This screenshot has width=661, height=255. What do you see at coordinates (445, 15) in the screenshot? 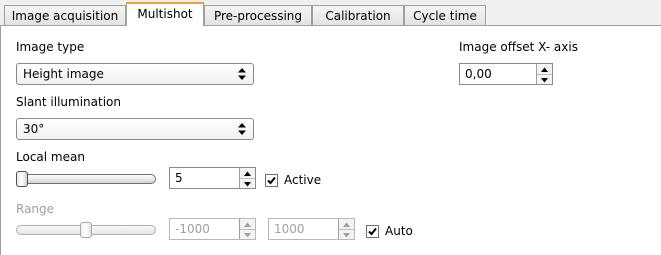
I see `tab-cycle-time: Cycle time` at bounding box center [445, 15].